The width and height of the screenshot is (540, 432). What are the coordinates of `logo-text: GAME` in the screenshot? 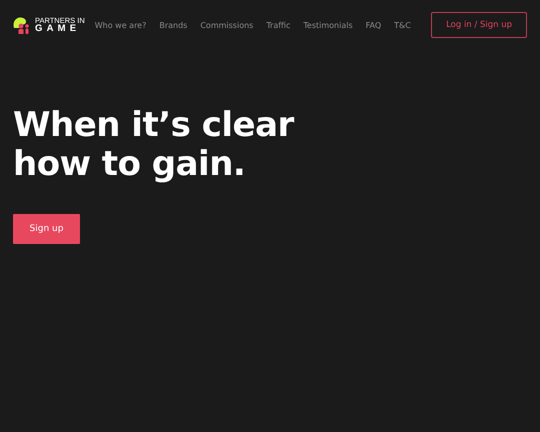 It's located at (58, 29).